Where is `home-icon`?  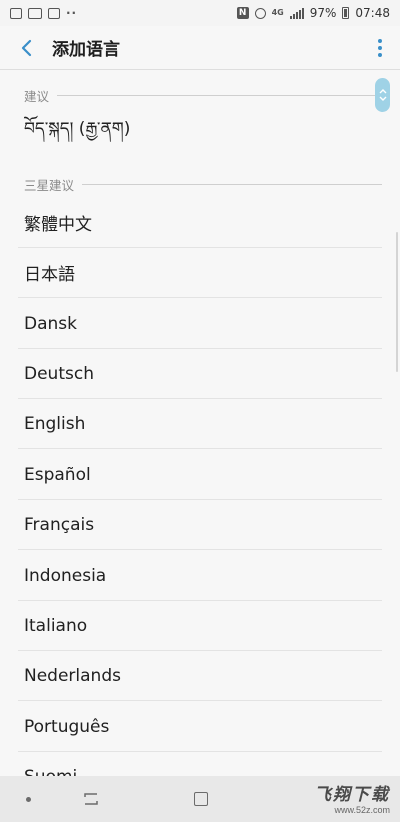
home-icon is located at coordinates (201, 799).